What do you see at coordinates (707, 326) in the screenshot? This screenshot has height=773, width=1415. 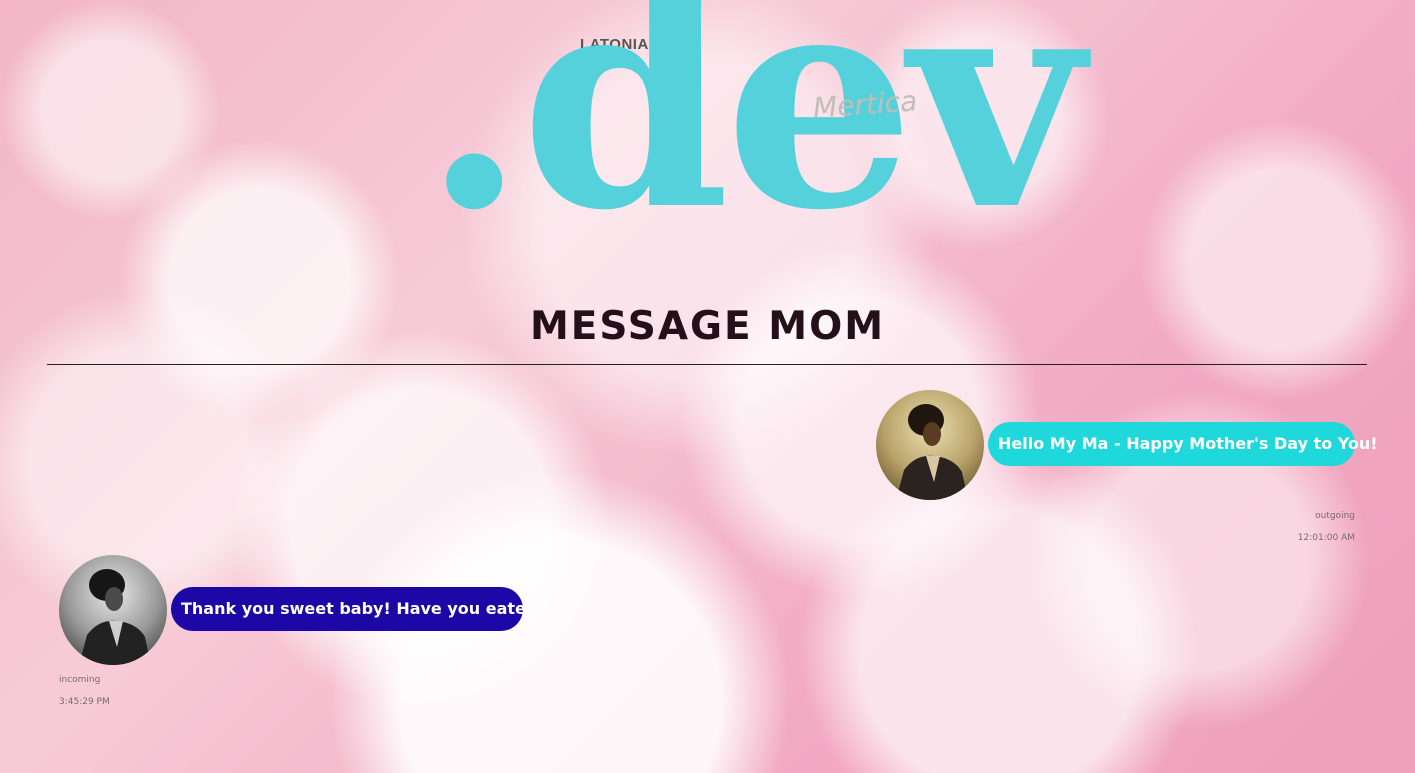 I see `page-title: MESSAGE MOM` at bounding box center [707, 326].